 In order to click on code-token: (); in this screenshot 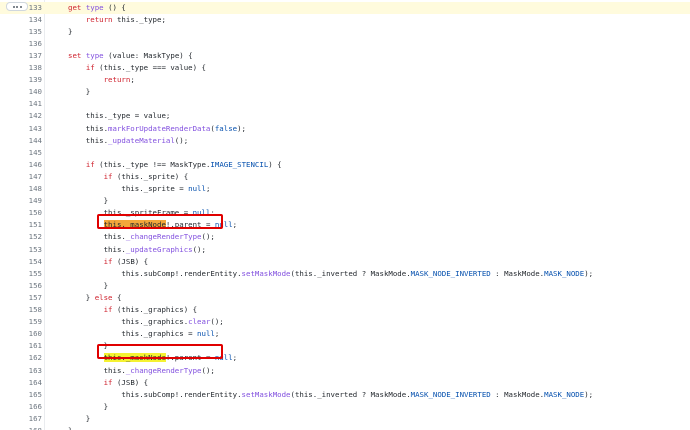, I will do `click(199, 249)`.